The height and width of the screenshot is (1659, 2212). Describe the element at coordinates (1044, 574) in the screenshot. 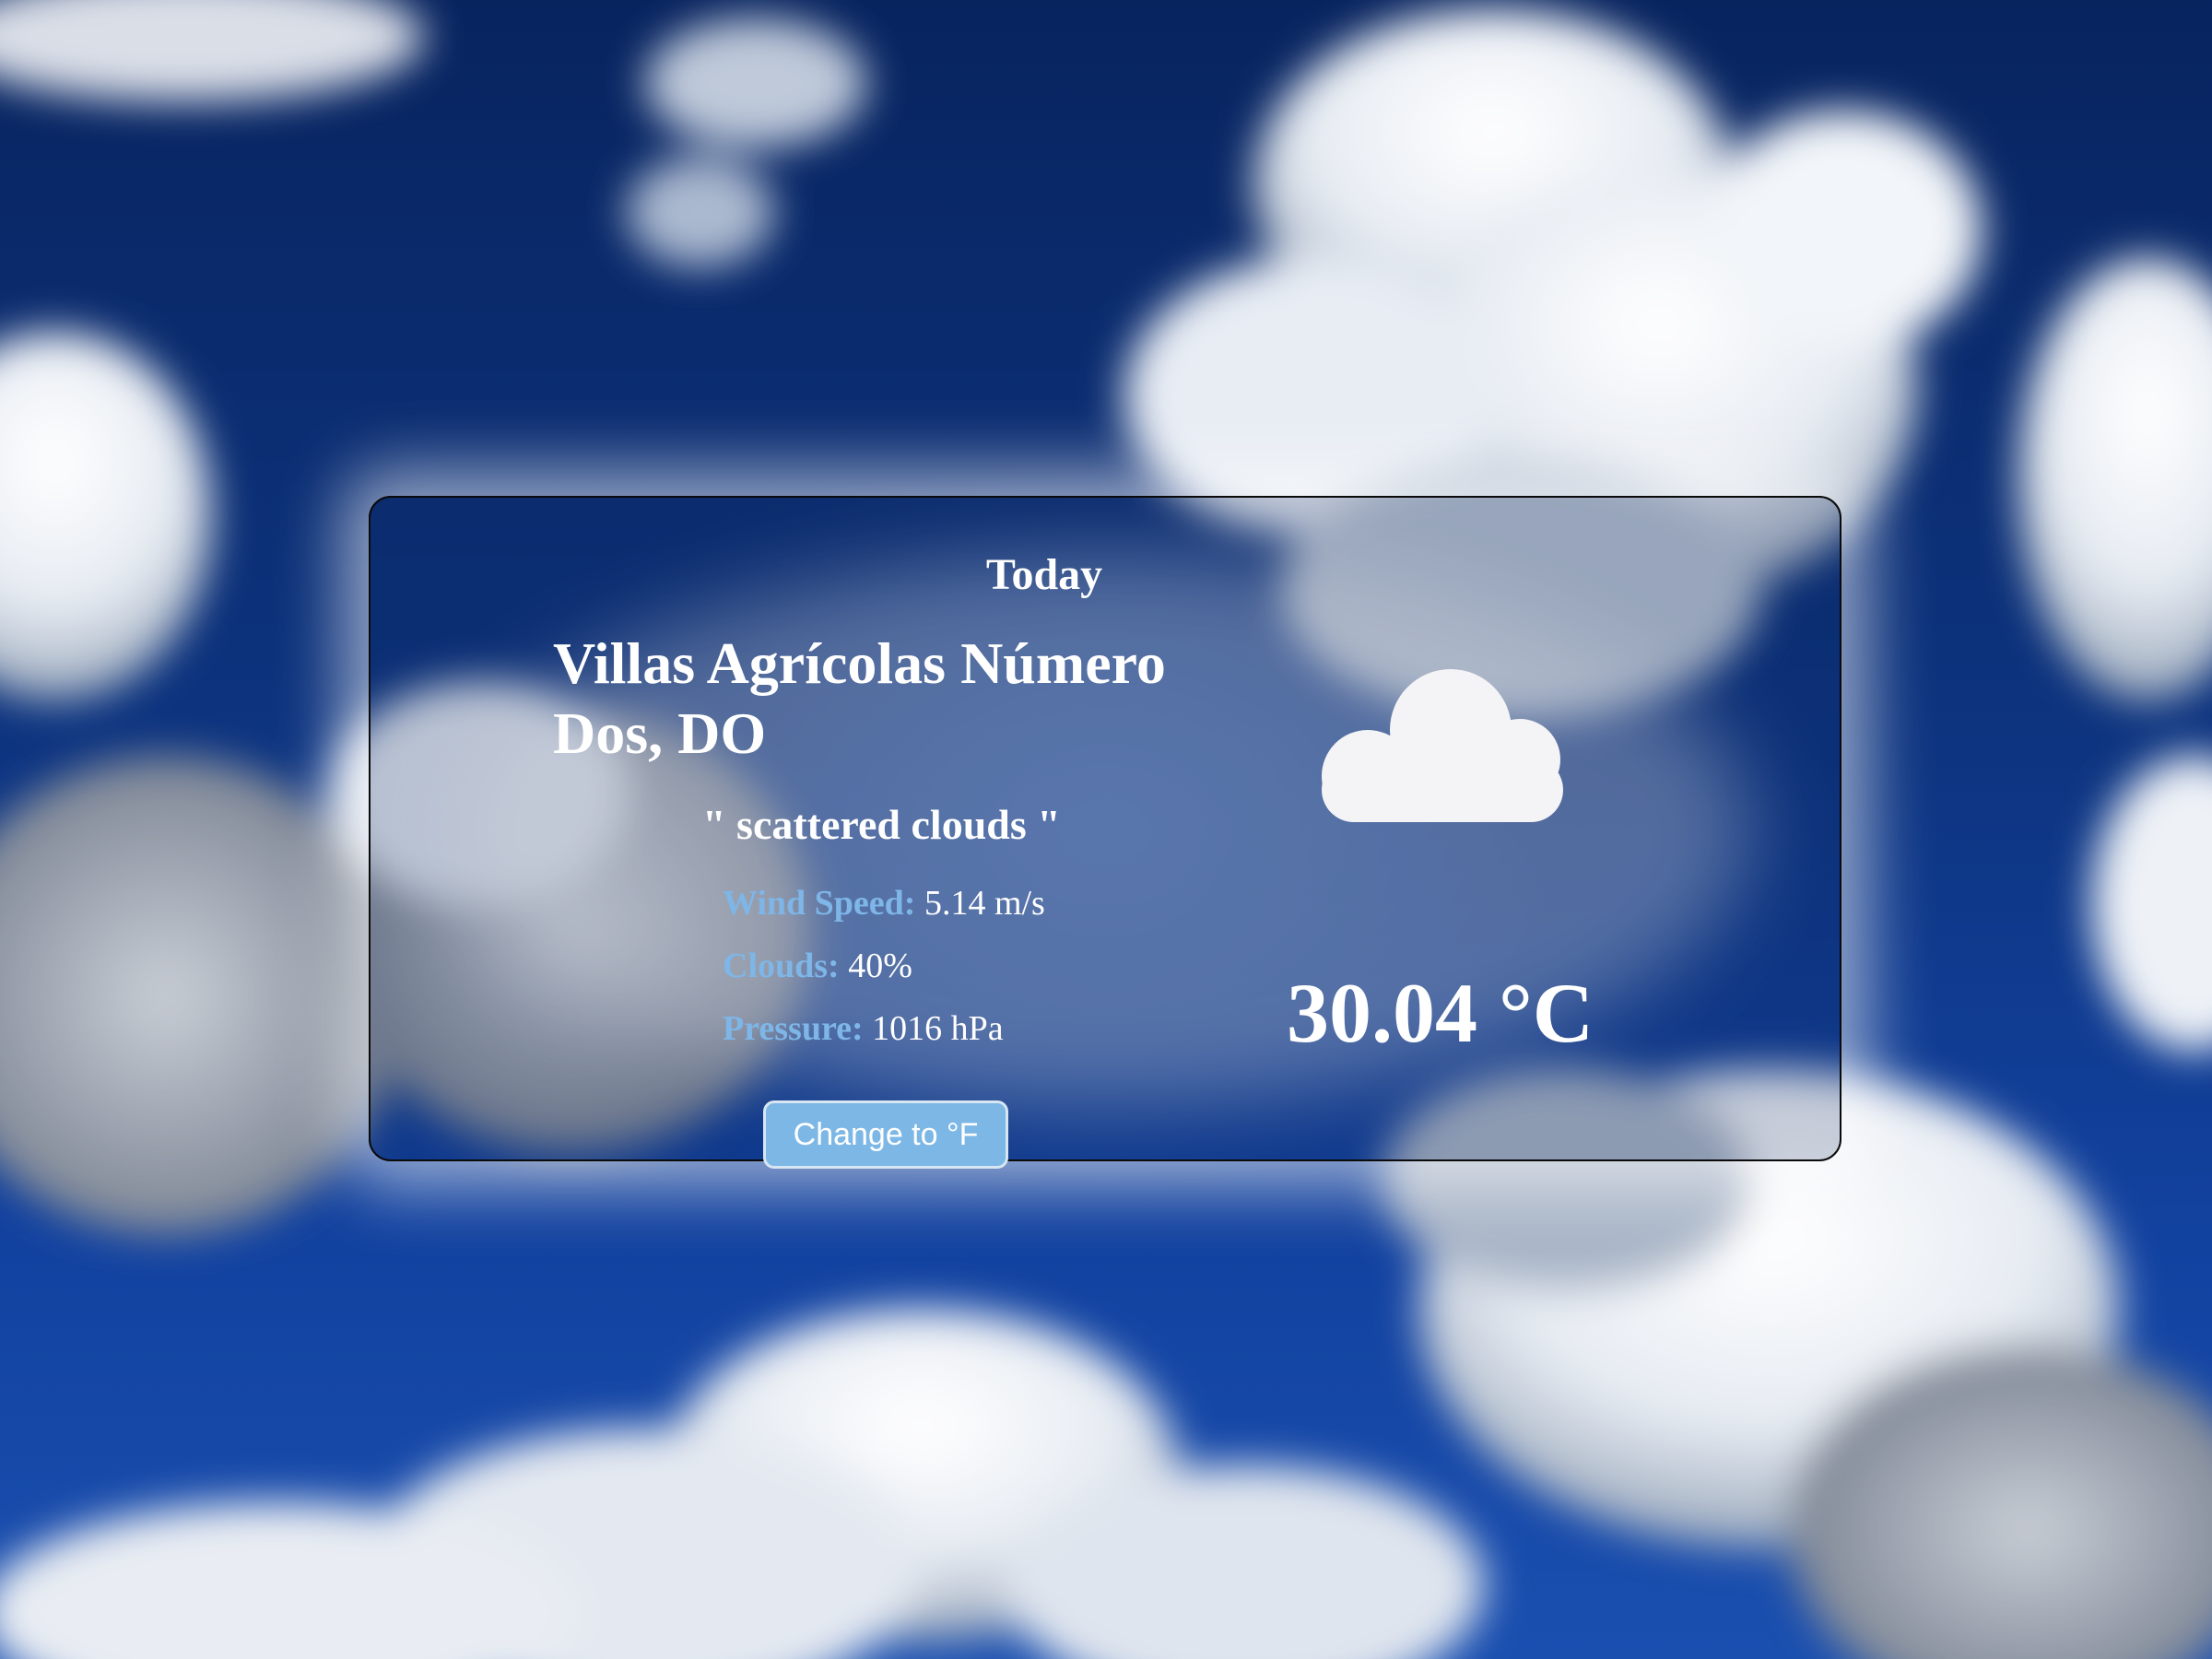

I see `day-label: Today` at that location.